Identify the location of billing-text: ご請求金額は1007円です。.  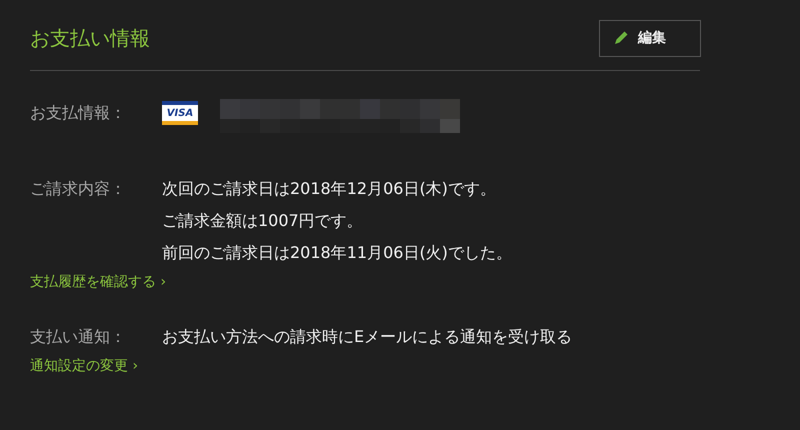
(262, 221).